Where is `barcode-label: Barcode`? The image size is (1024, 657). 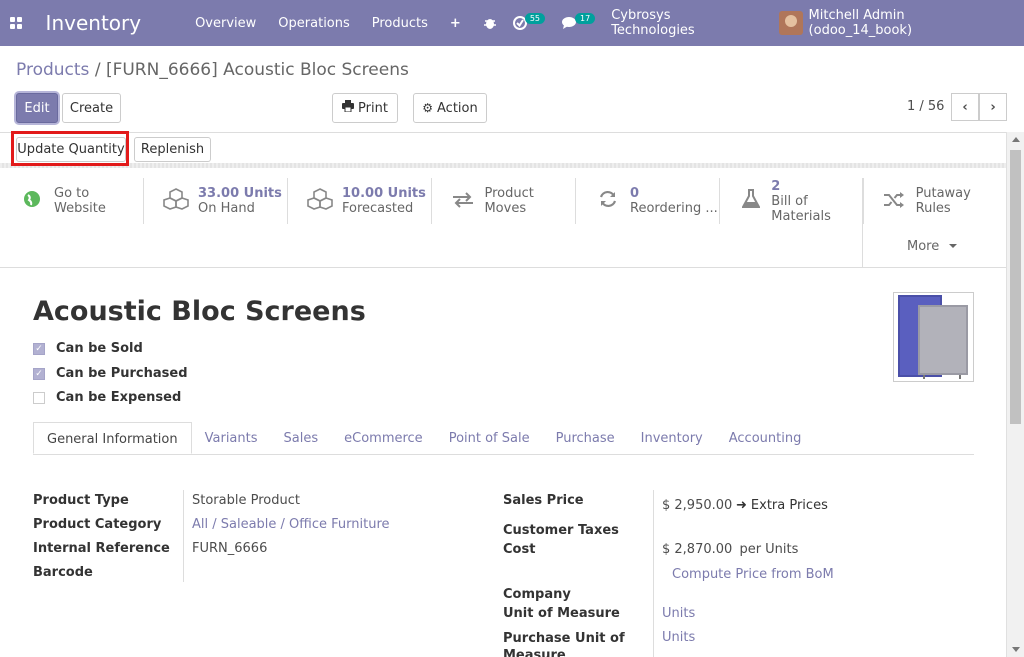 barcode-label: Barcode is located at coordinates (63, 572).